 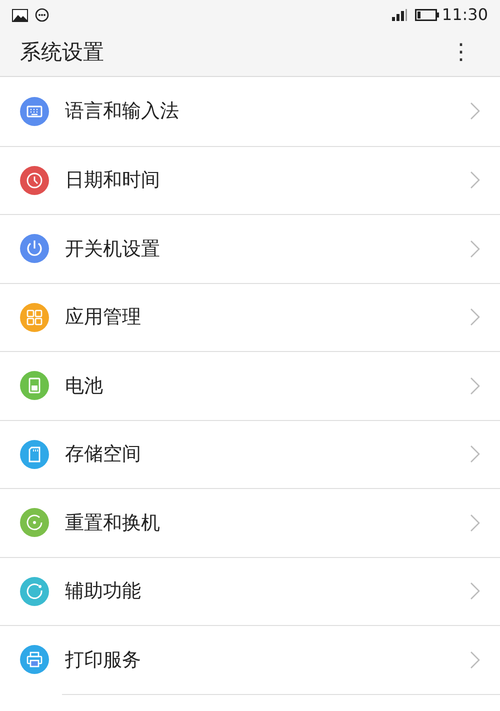 I want to click on item-label: 应用管理, so click(x=103, y=317).